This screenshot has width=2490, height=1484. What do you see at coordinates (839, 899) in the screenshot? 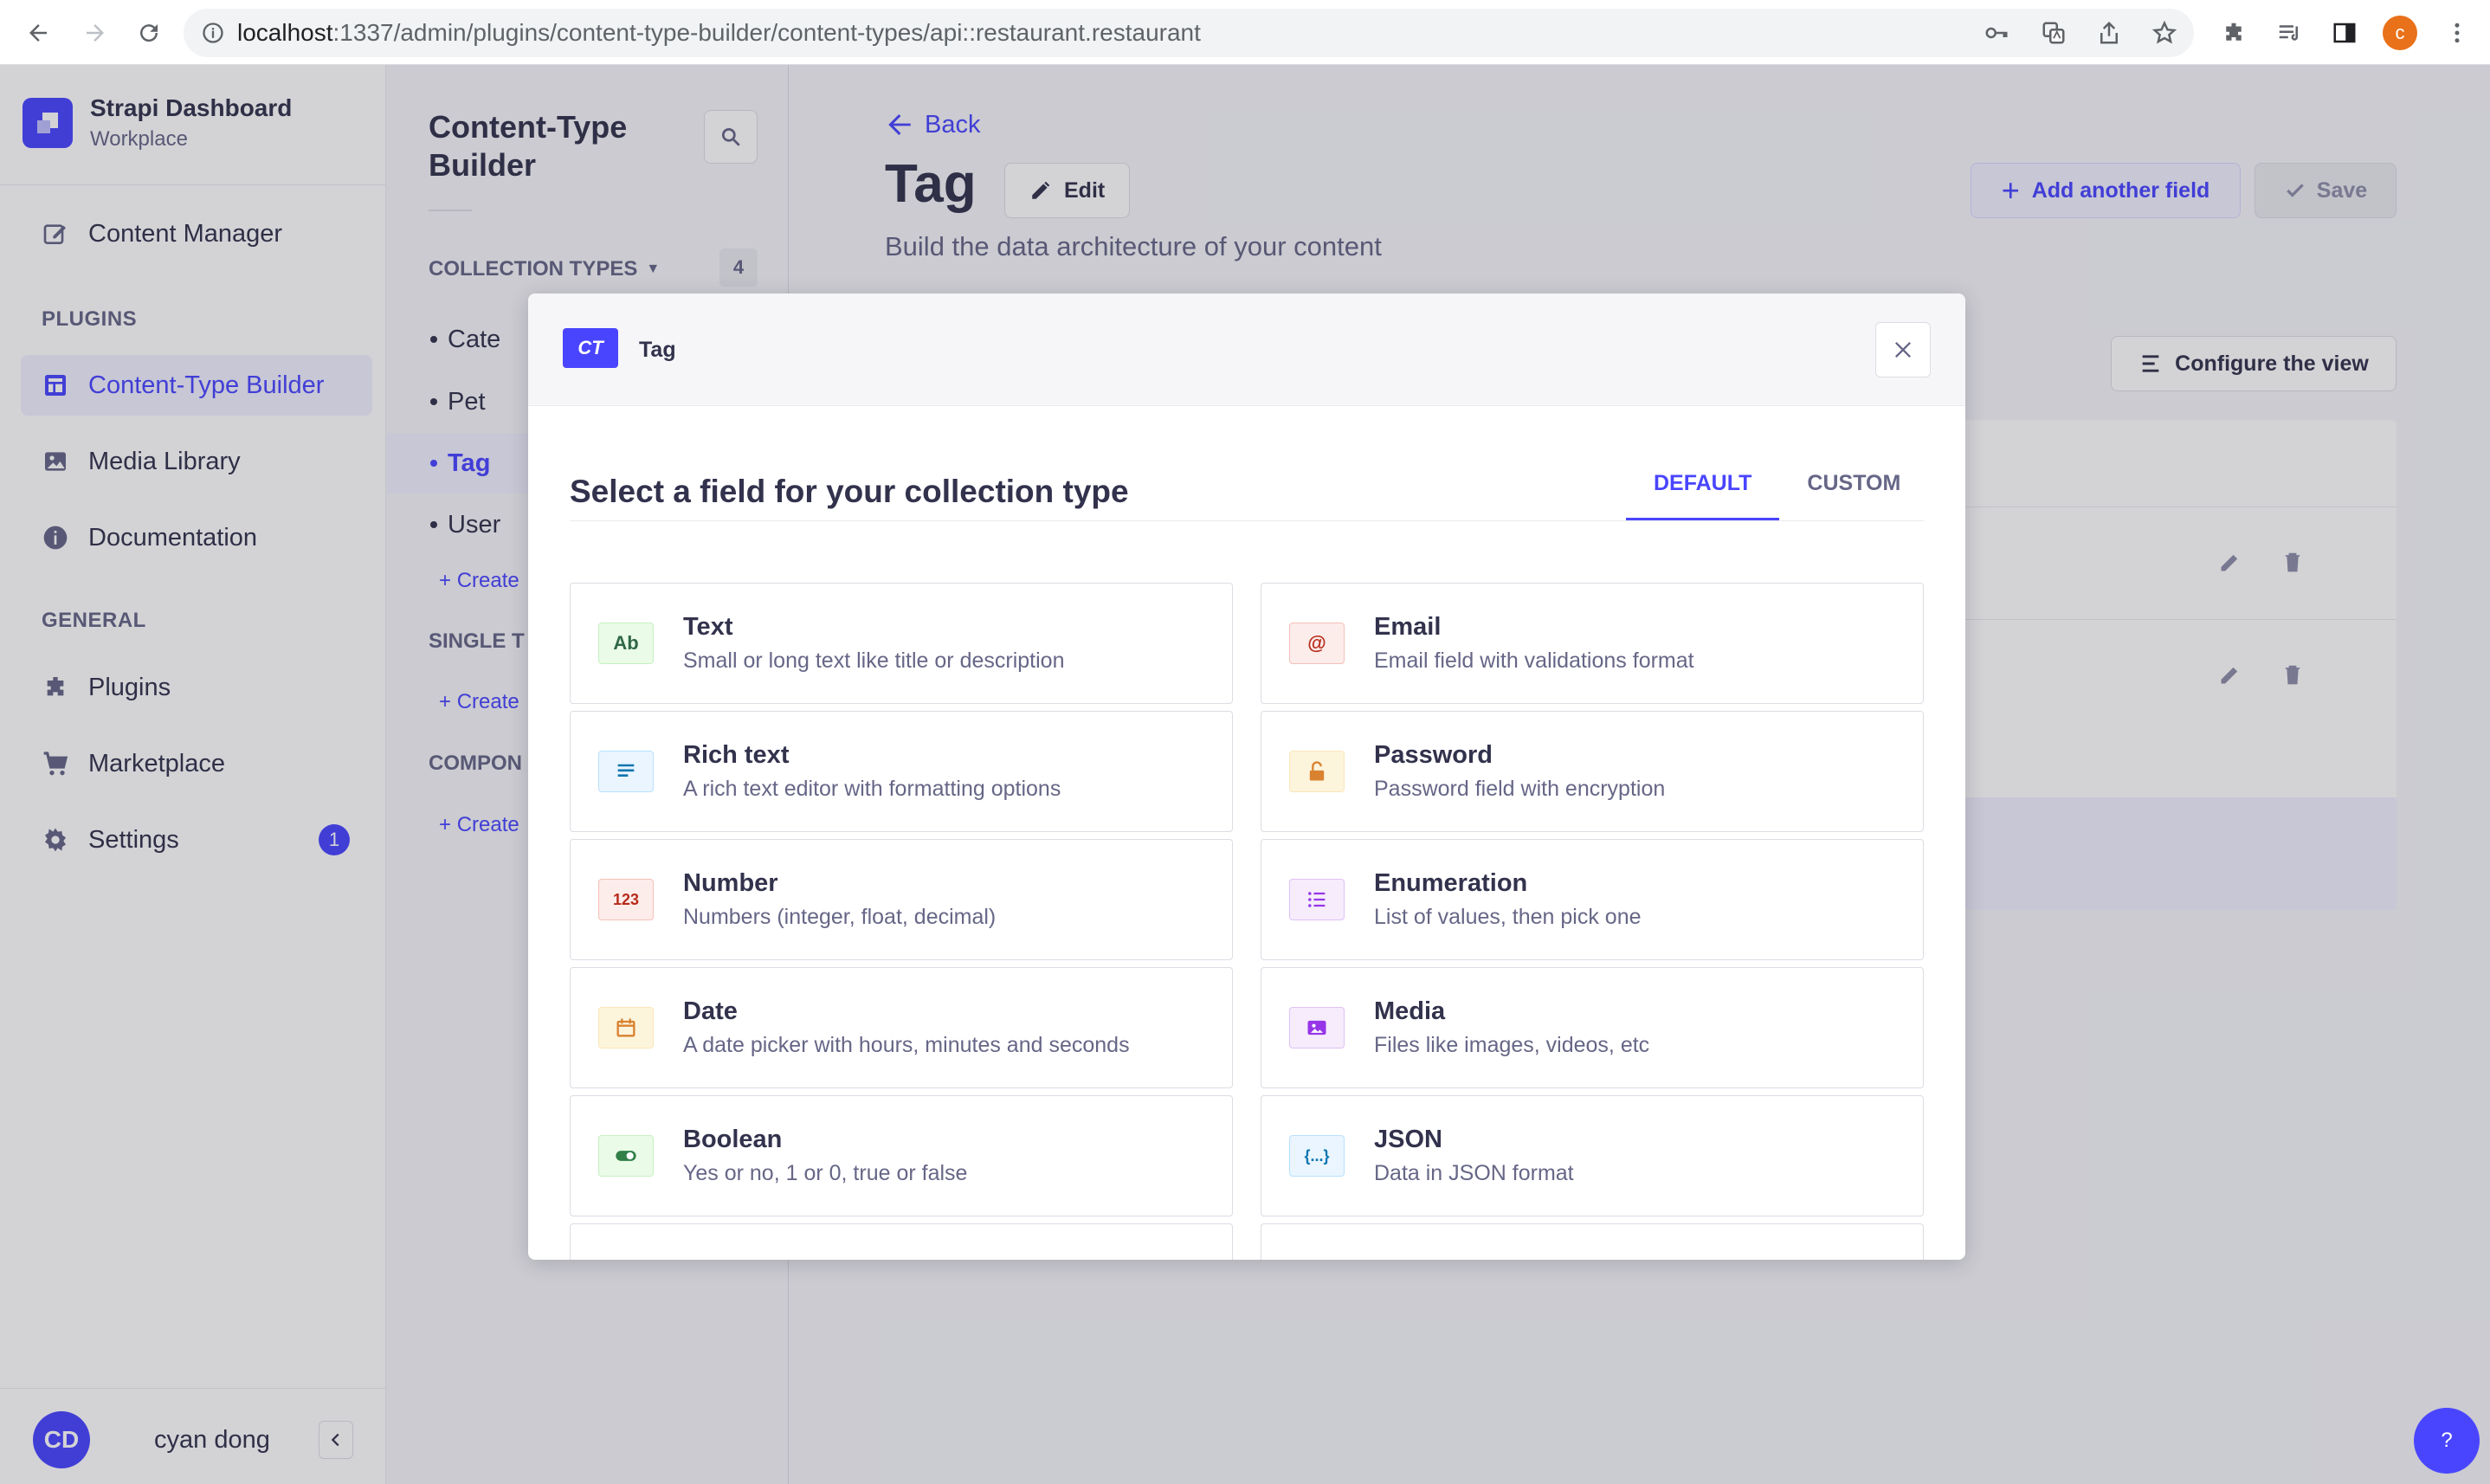
I see `field-card-text: Number Numbers (integer, float, decimal)` at bounding box center [839, 899].